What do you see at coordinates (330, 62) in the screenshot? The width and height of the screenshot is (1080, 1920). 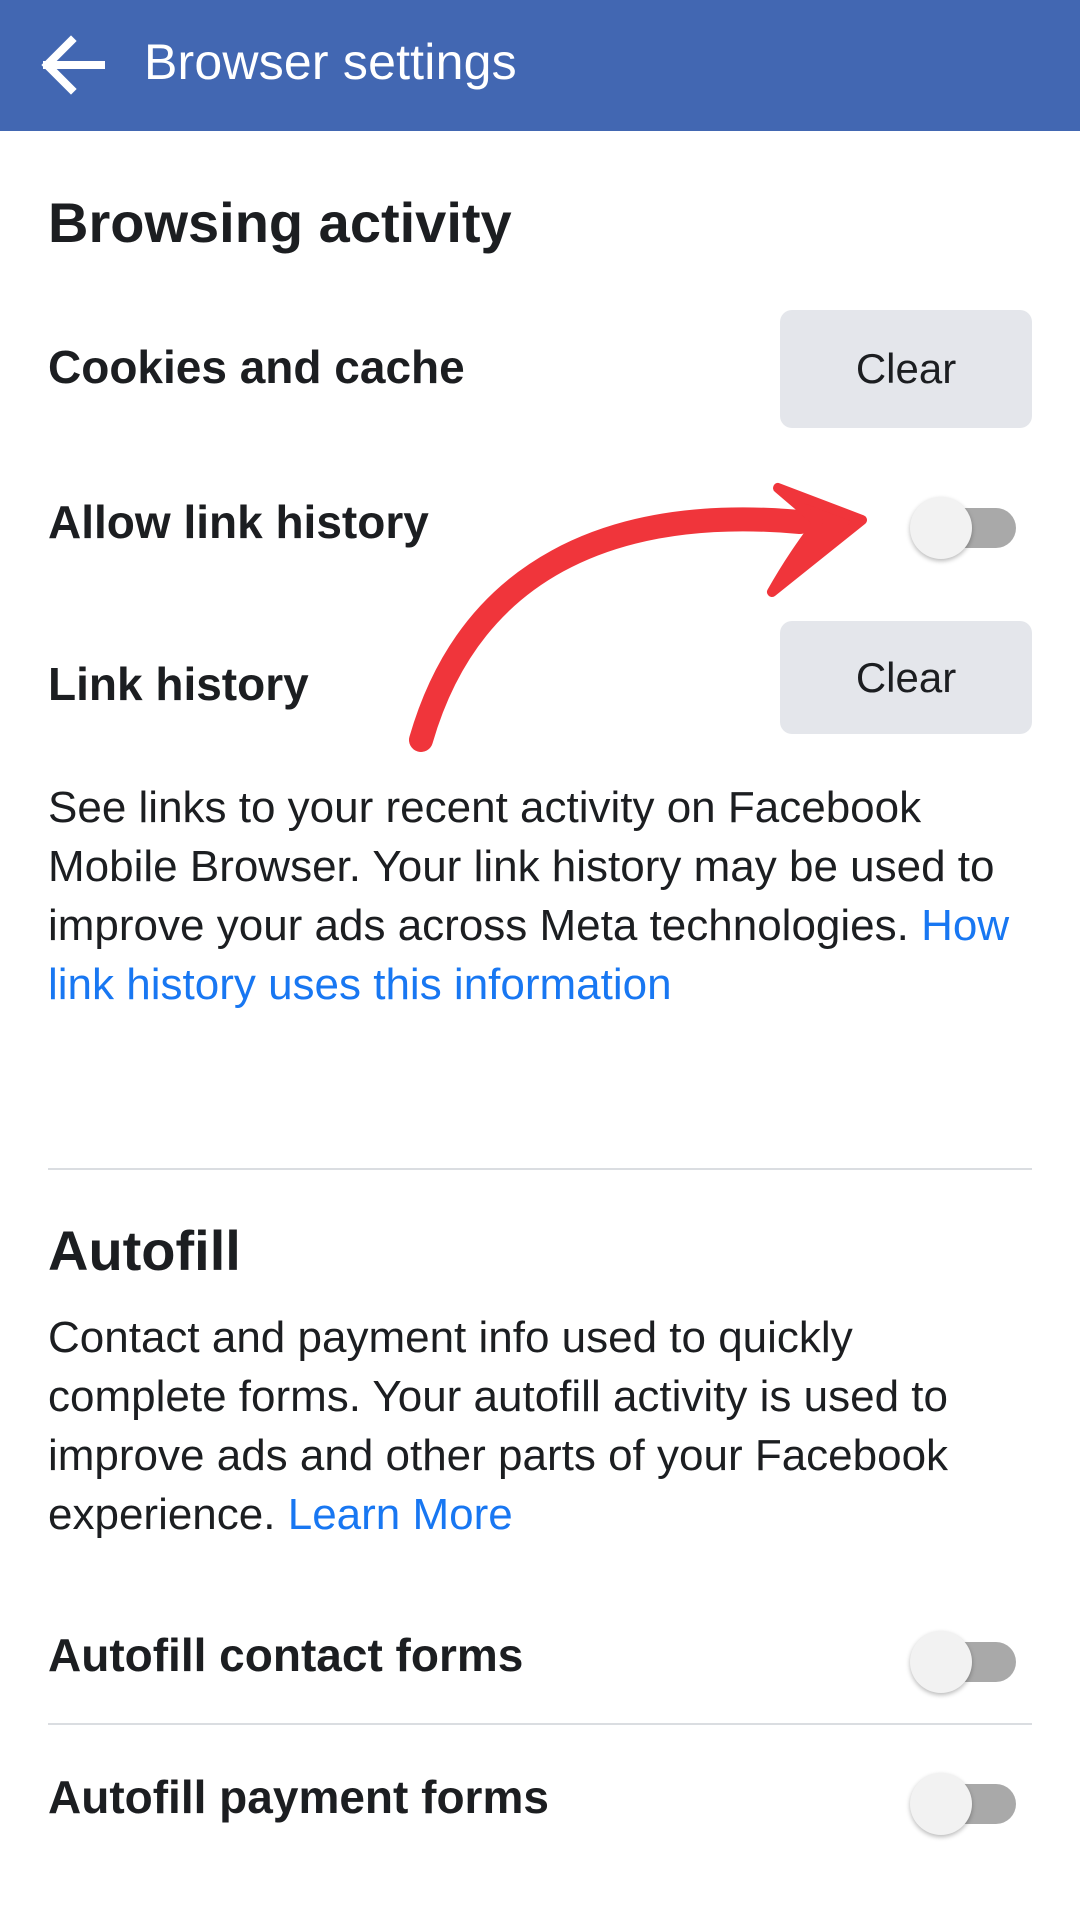 I see `page-title: Browser settings` at bounding box center [330, 62].